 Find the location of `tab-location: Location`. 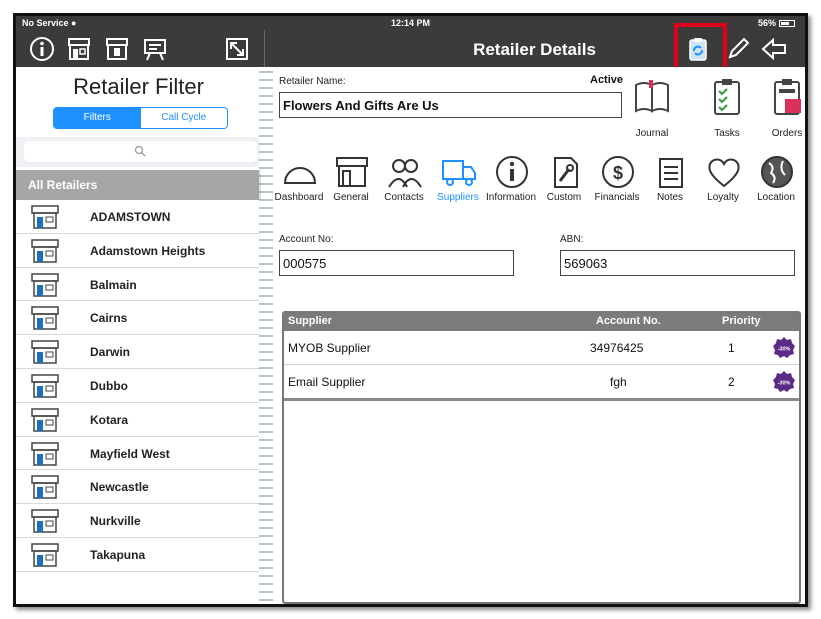

tab-location: Location is located at coordinates (776, 180).